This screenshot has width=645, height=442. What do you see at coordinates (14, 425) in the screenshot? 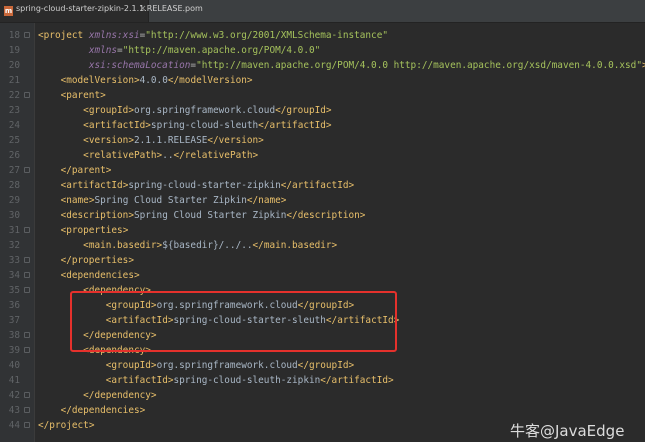
I see `line-number: 44` at bounding box center [14, 425].